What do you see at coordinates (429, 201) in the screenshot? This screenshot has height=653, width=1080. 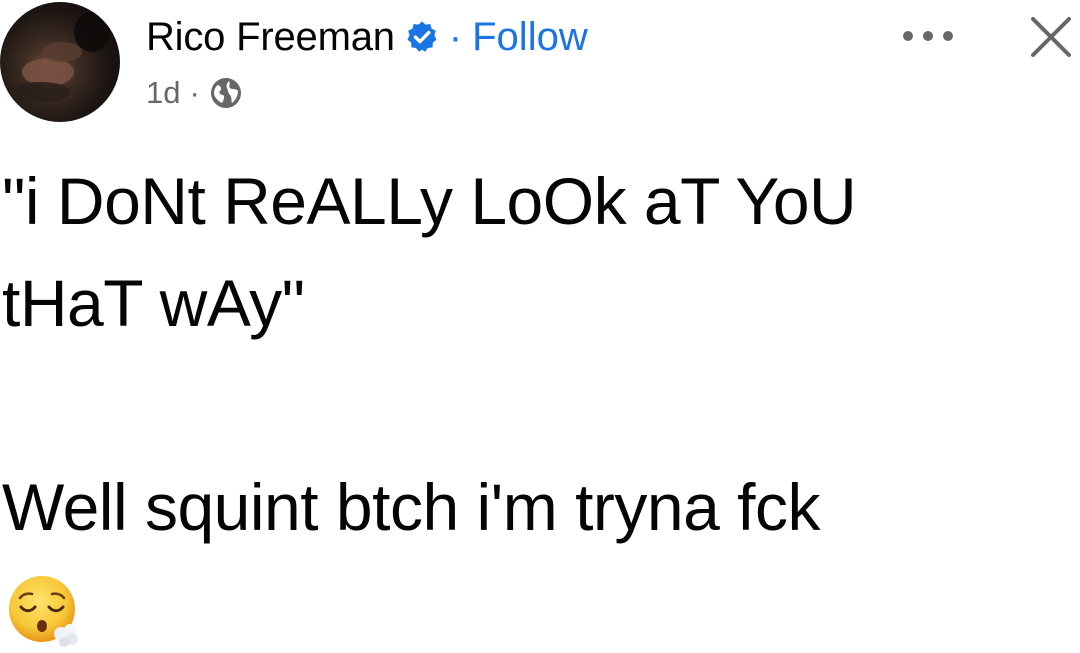 I see `post-text-line: "i DoNt ReALLy LoOk aT YoU` at bounding box center [429, 201].